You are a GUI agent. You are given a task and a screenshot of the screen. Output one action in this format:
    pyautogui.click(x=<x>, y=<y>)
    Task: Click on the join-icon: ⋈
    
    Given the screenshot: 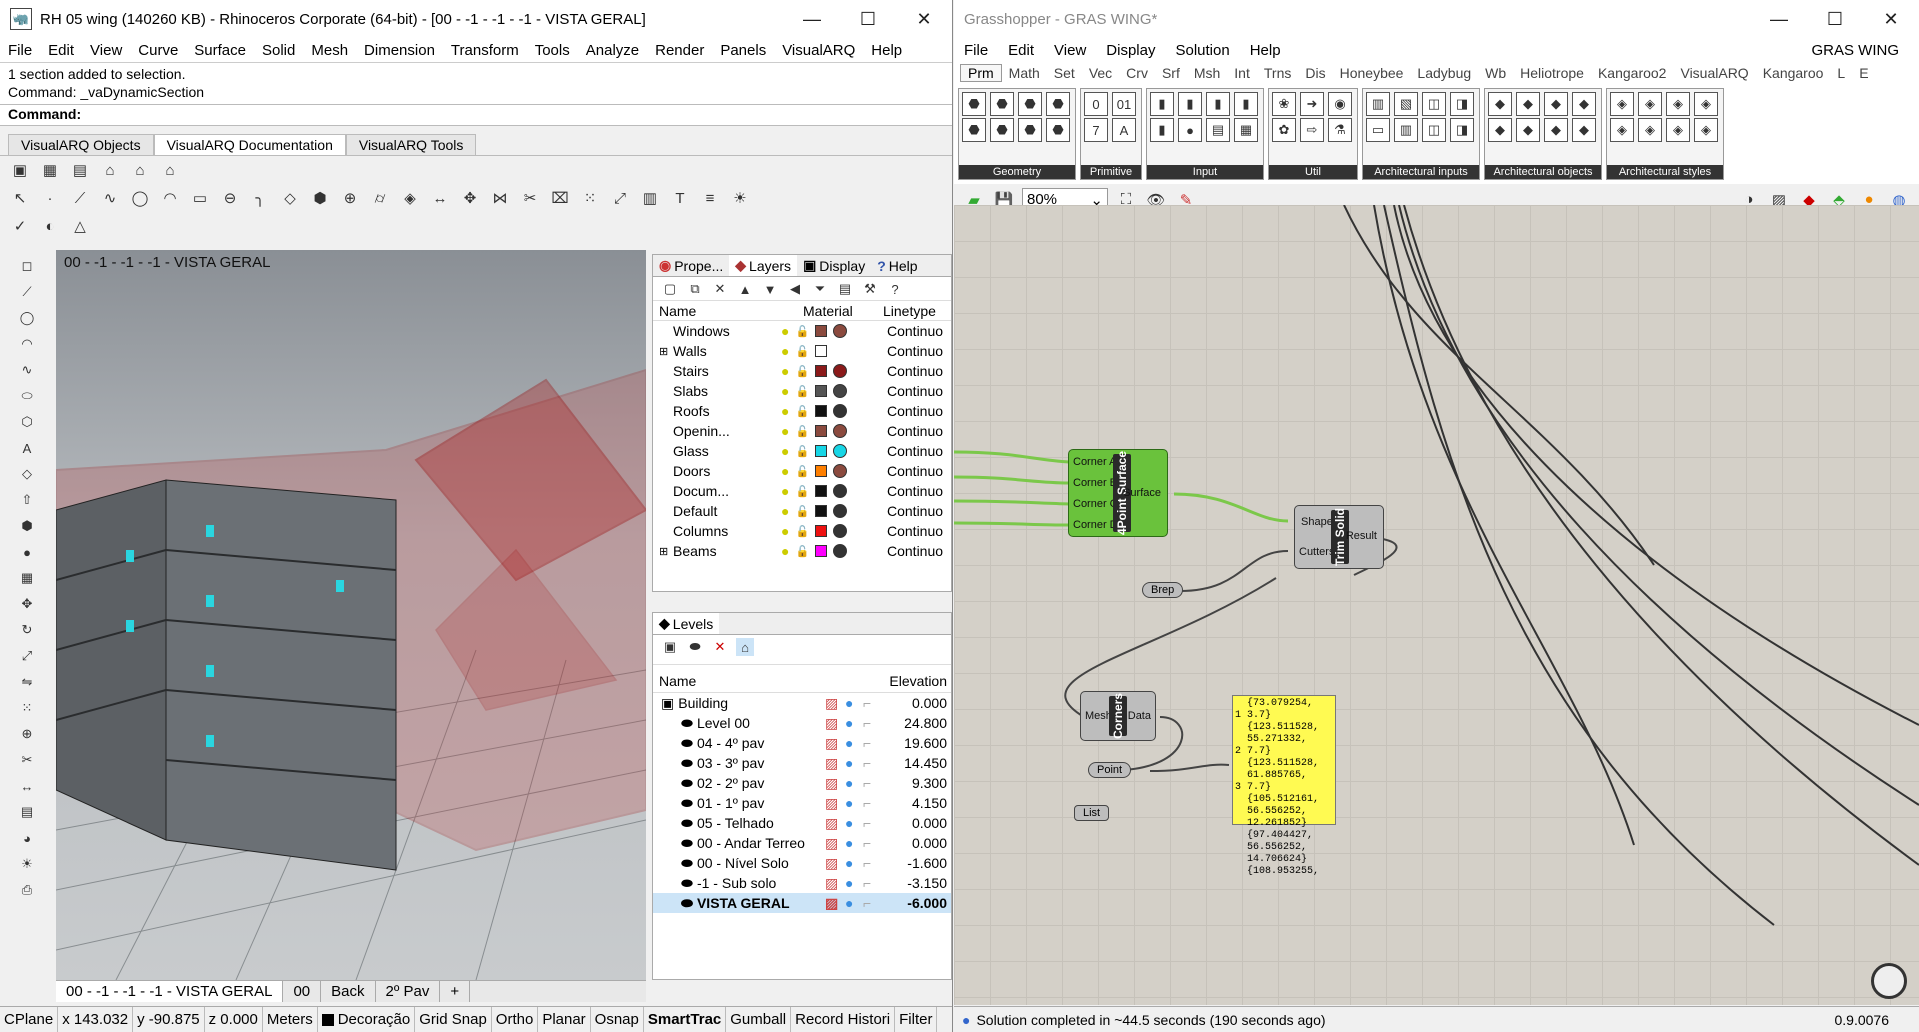 What is the action you would take?
    pyautogui.click(x=500, y=198)
    